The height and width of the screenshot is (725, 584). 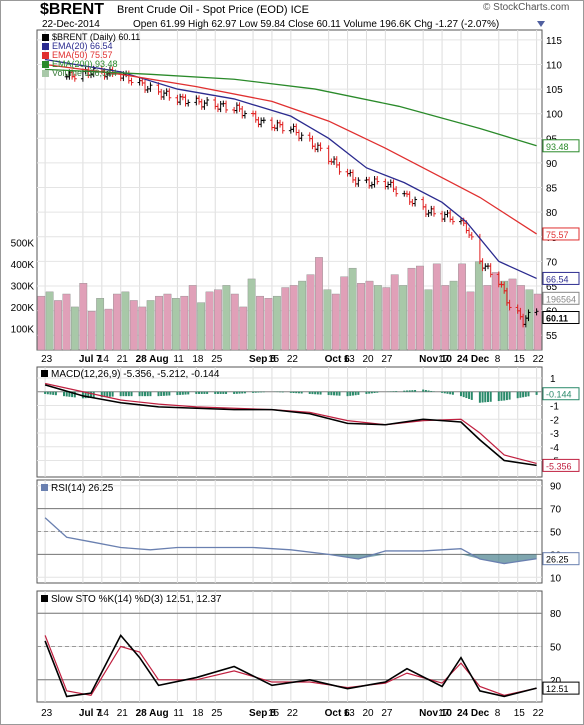 What do you see at coordinates (557, 147) in the screenshot?
I see `value-tag-label: 93.48` at bounding box center [557, 147].